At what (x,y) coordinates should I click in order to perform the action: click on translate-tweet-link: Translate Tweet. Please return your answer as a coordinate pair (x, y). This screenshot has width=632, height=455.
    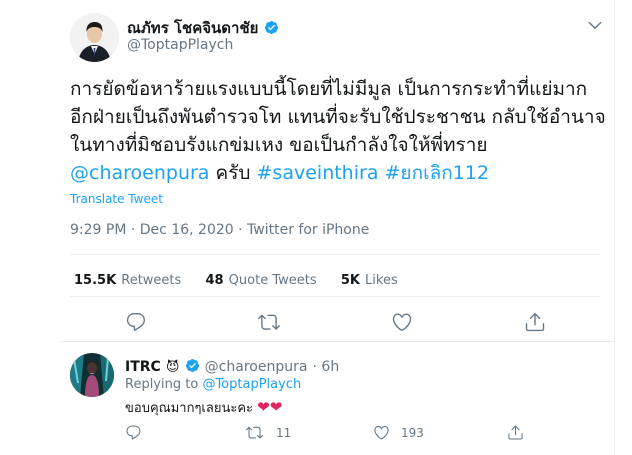
    Looking at the image, I should click on (116, 199).